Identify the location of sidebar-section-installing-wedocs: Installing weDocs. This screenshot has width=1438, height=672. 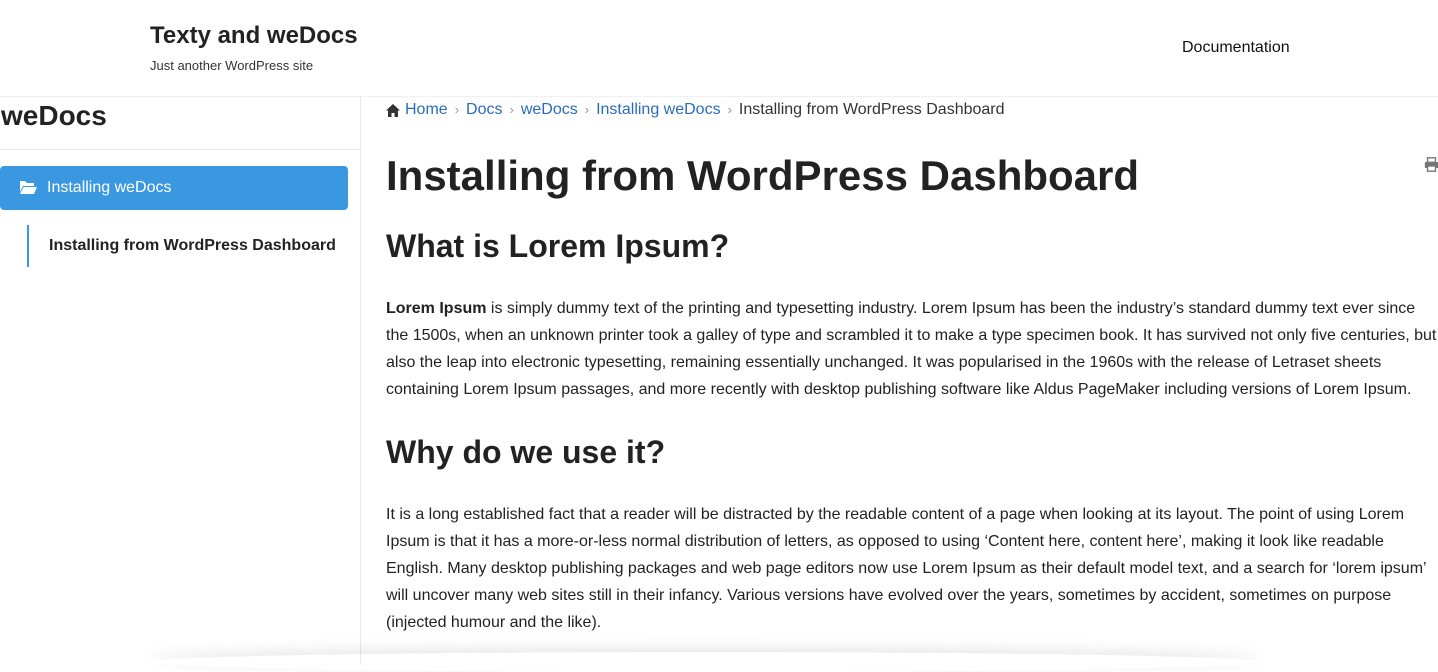
(174, 188).